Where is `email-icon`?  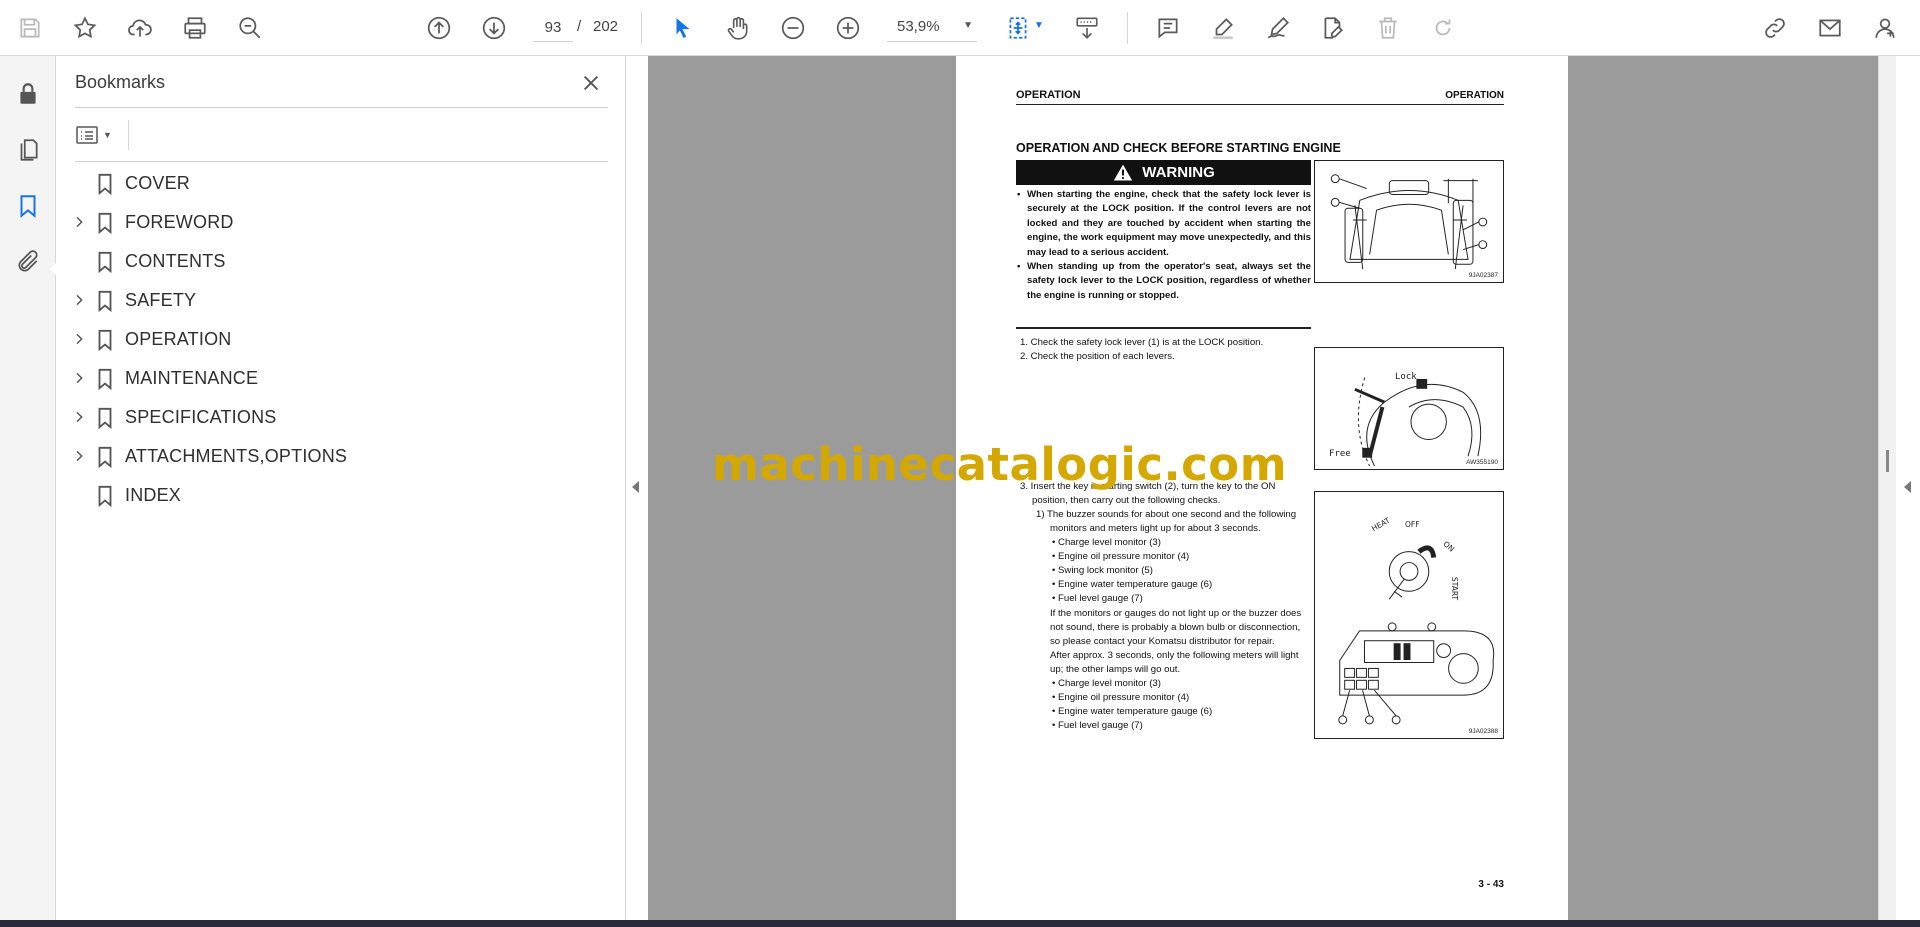 email-icon is located at coordinates (1830, 28).